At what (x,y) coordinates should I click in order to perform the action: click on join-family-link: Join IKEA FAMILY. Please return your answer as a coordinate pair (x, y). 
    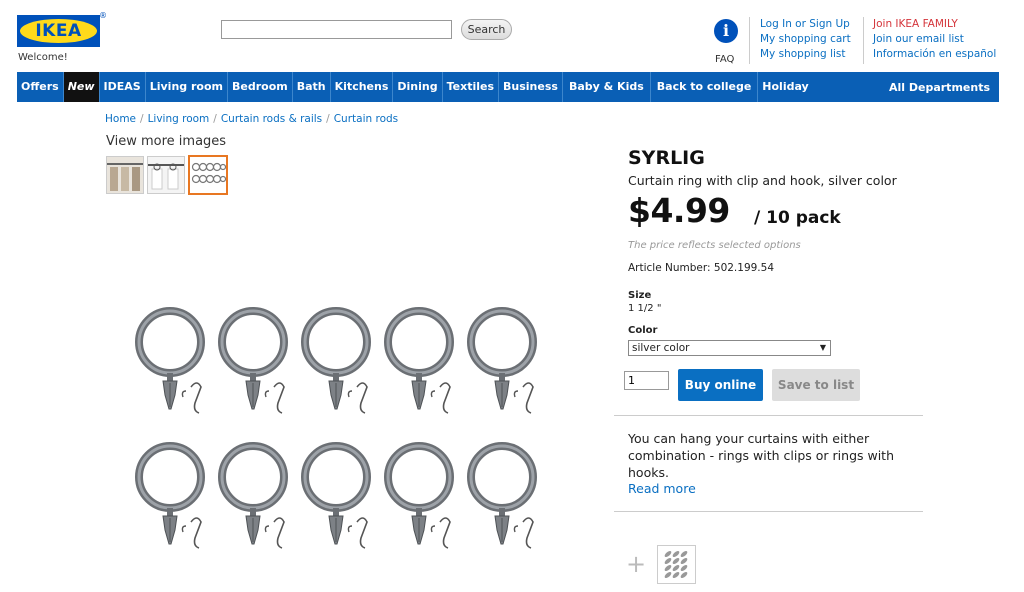
    Looking at the image, I should click on (934, 24).